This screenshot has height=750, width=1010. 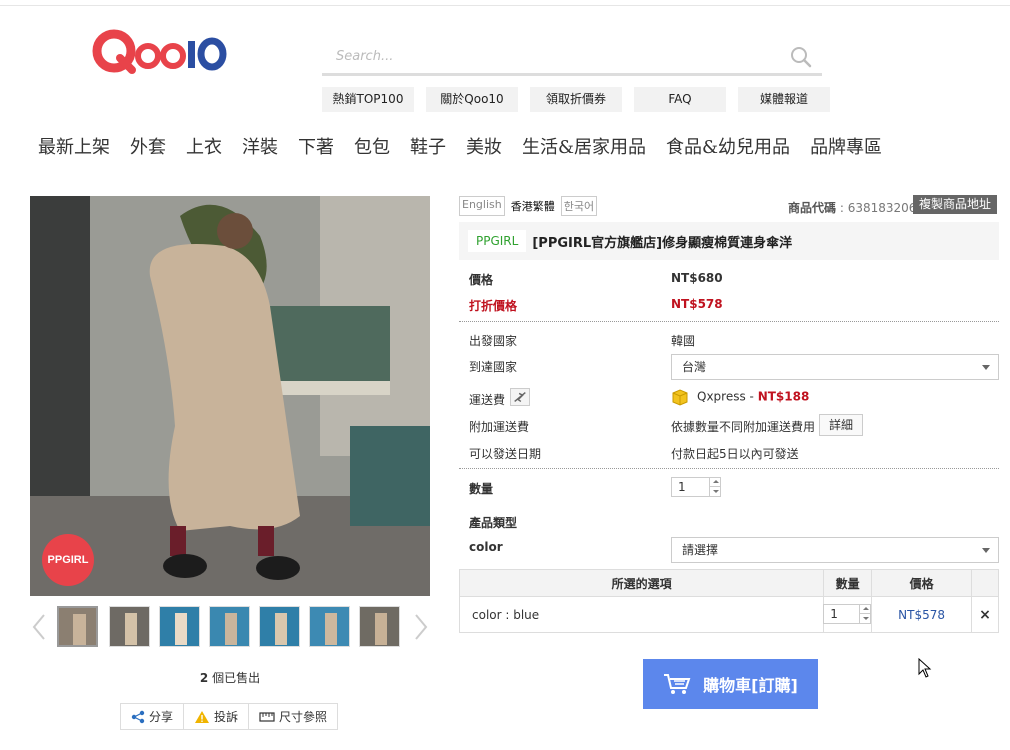 What do you see at coordinates (481, 280) in the screenshot?
I see `price-label: 價格` at bounding box center [481, 280].